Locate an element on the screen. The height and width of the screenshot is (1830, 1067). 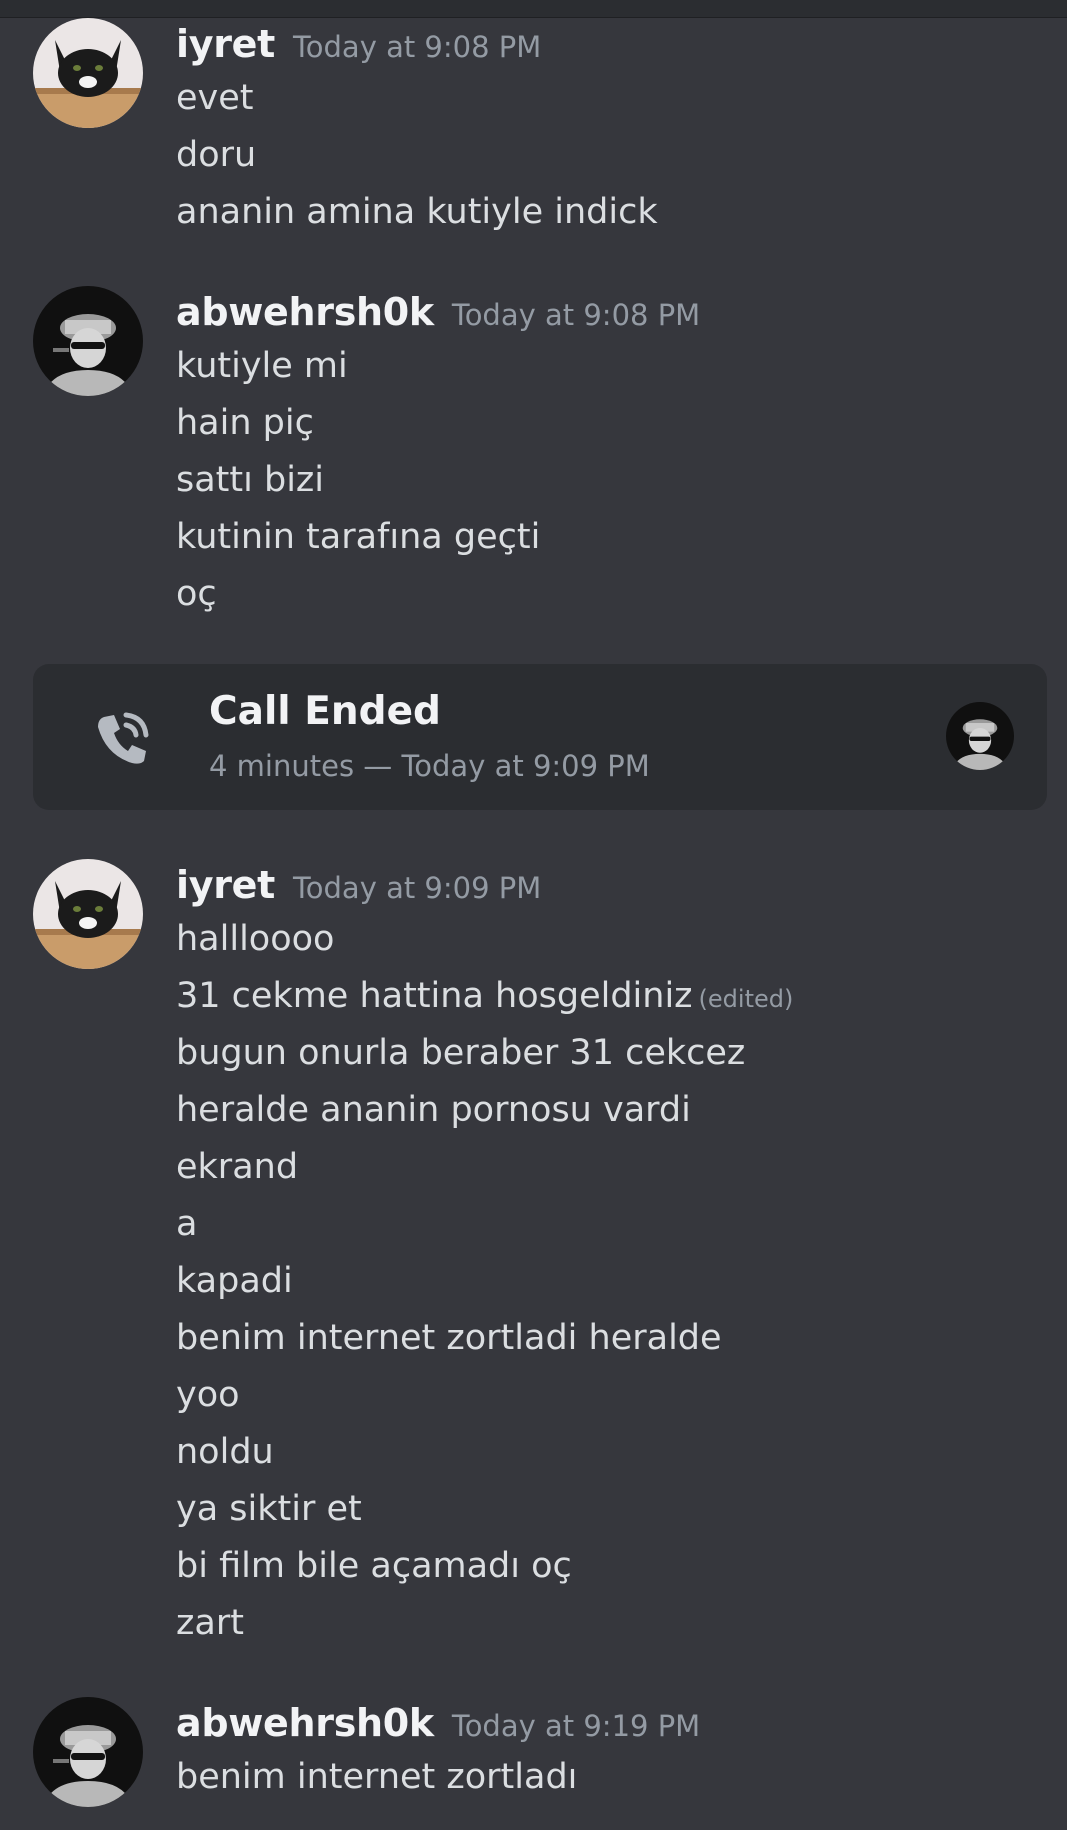
top-bar is located at coordinates (533, 9).